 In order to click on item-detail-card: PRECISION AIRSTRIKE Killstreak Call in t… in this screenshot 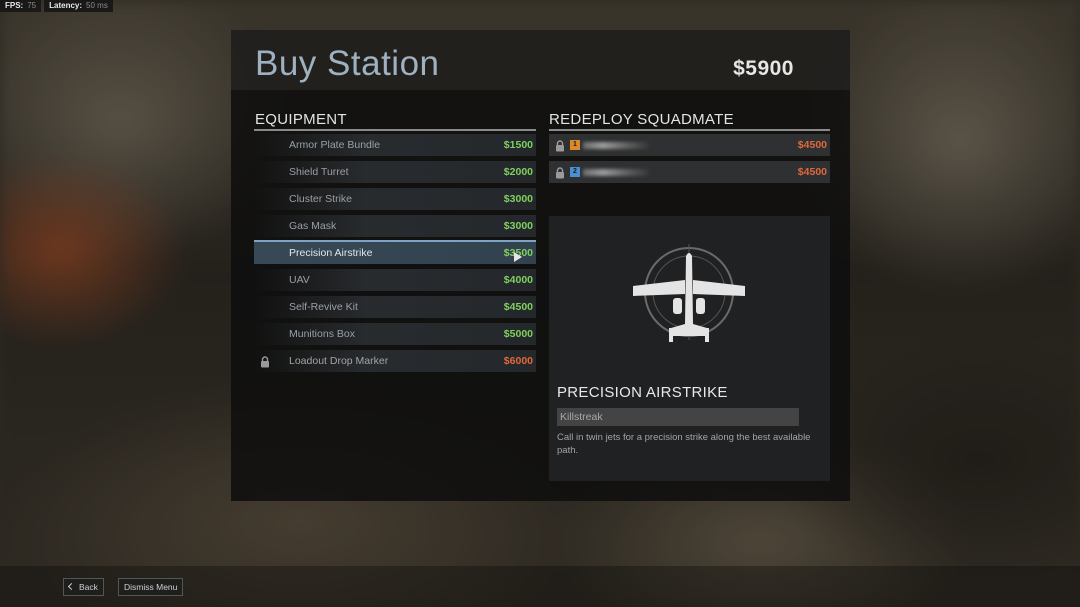, I will do `click(689, 348)`.